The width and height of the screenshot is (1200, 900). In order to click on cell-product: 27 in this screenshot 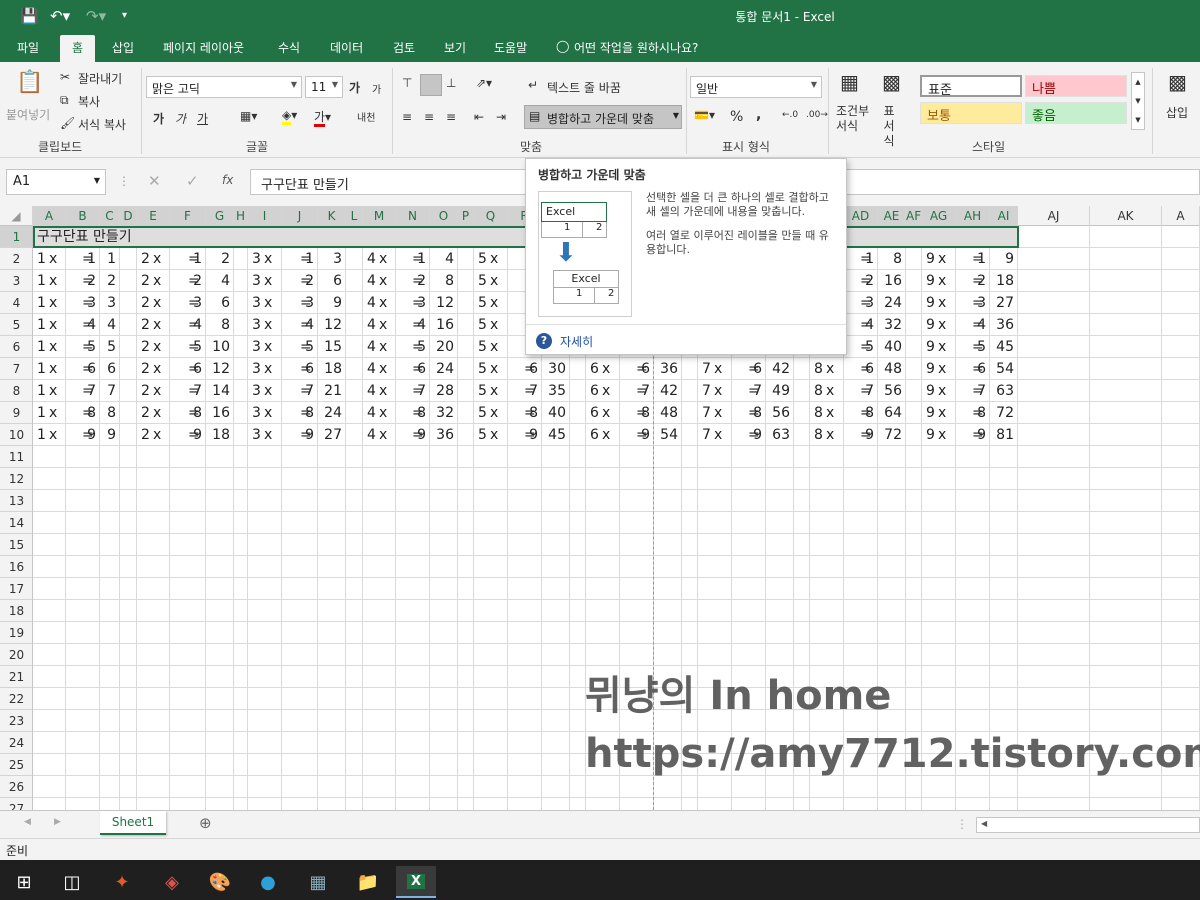, I will do `click(1002, 303)`.